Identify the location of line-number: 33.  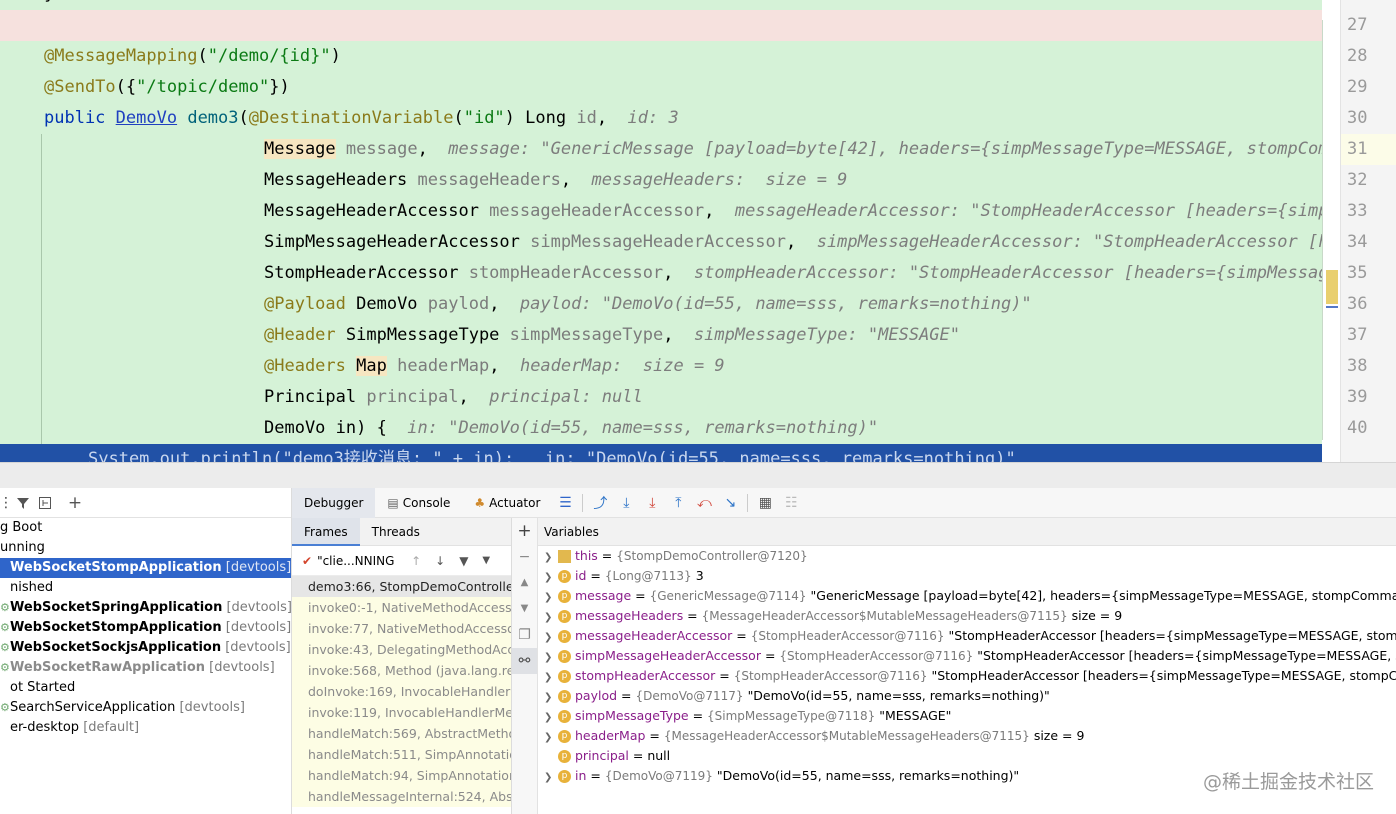
(1357, 211).